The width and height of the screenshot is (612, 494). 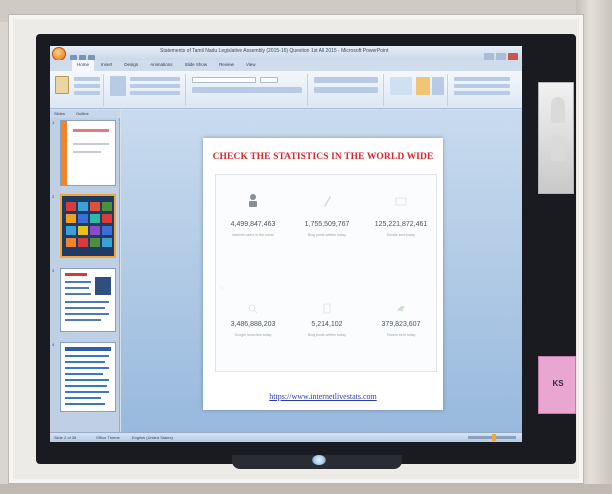 I want to click on person-icon, so click(x=253, y=200).